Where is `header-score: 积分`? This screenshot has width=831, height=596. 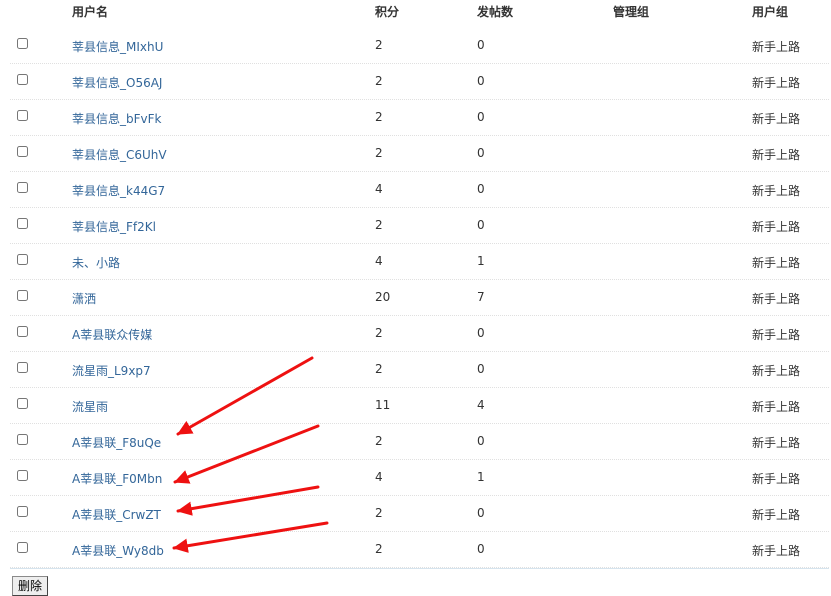
header-score: 积分 is located at coordinates (387, 12).